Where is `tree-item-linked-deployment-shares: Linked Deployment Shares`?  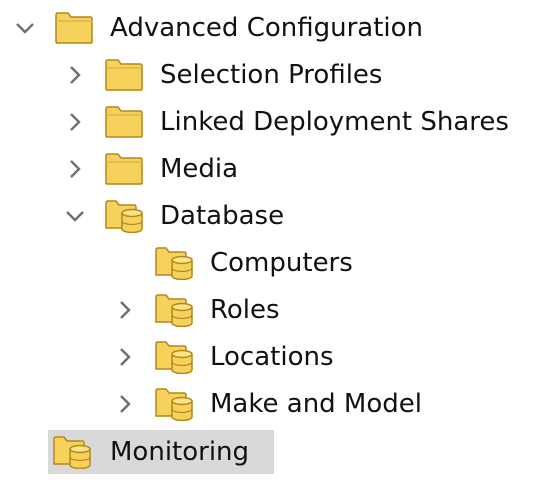
tree-item-linked-deployment-shares: Linked Deployment Shares is located at coordinates (272, 122).